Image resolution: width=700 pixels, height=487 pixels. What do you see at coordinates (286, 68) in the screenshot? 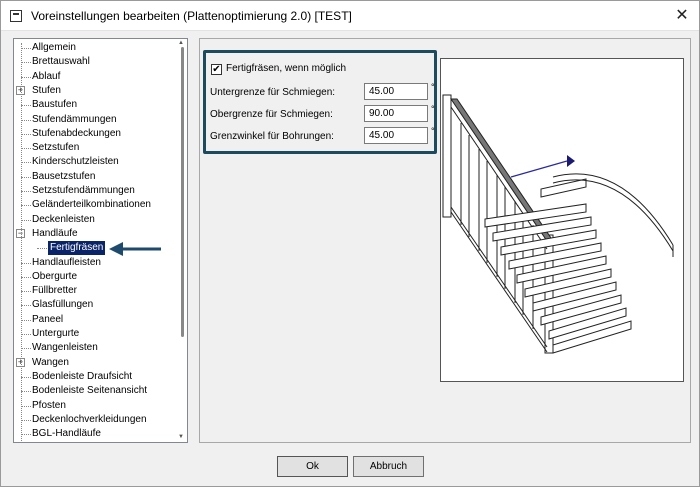
I see `checkbox-label: Fertigfräsen, wenn möglich` at bounding box center [286, 68].